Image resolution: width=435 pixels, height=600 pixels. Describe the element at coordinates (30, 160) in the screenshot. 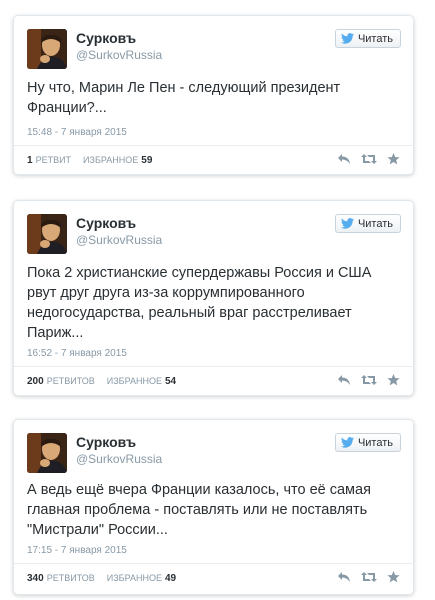

I see `retweet-count: 1` at that location.